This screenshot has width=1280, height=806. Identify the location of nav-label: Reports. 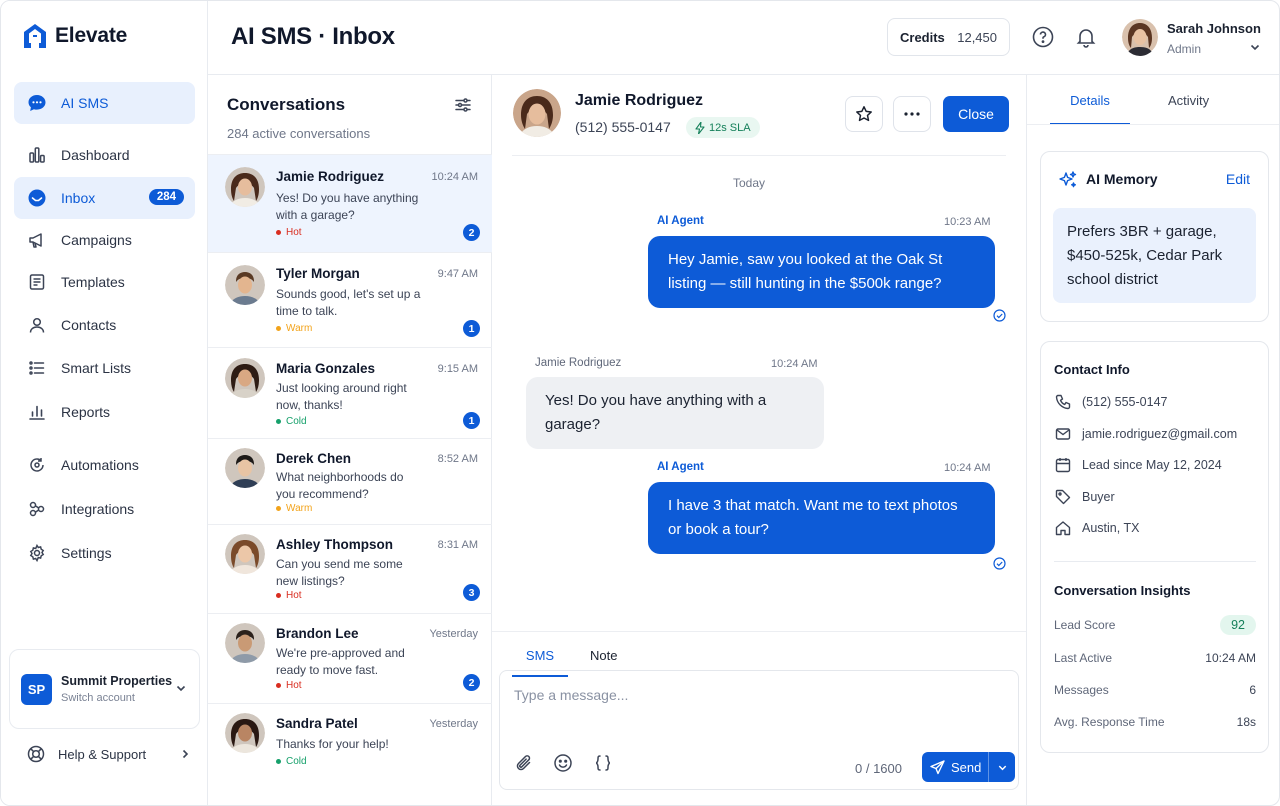
(86, 412).